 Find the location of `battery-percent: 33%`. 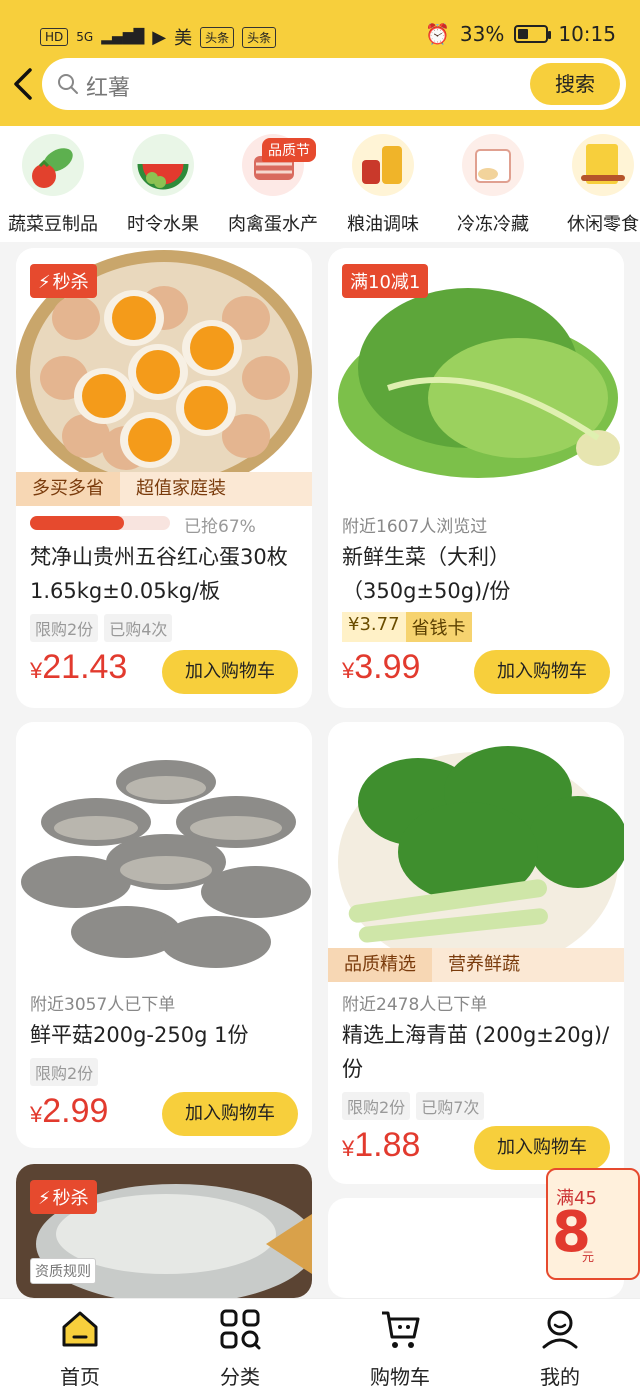

battery-percent: 33% is located at coordinates (482, 34).